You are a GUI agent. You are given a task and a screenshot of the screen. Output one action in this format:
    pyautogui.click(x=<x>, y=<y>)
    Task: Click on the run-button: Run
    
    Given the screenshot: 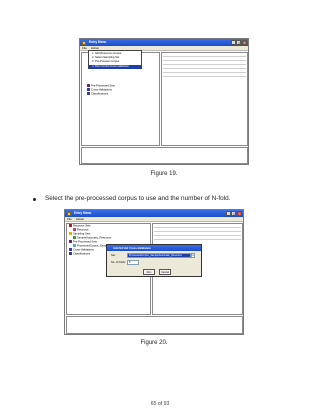 What is the action you would take?
    pyautogui.click(x=149, y=272)
    